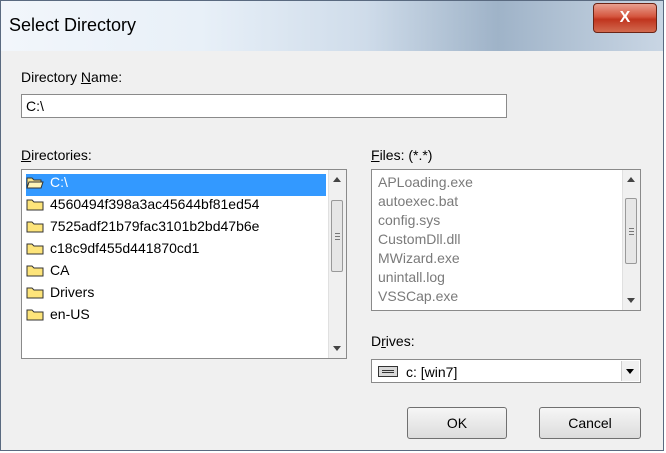 This screenshot has height=453, width=666. I want to click on directories-scrollbar, so click(337, 264).